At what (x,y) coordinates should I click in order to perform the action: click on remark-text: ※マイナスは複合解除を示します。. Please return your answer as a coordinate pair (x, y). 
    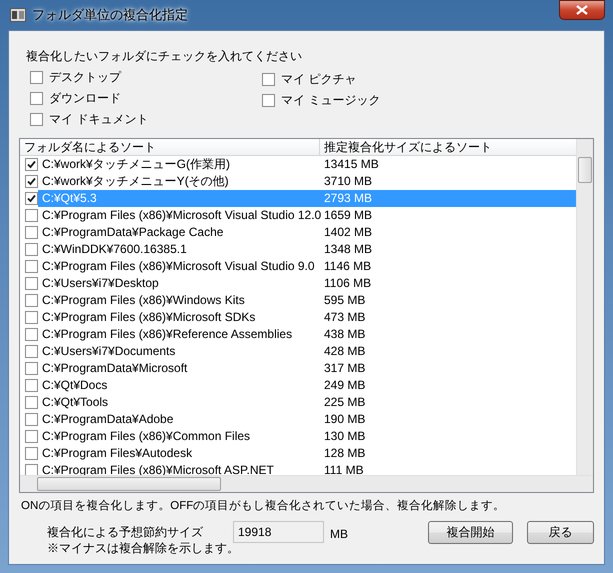
    Looking at the image, I should click on (140, 548).